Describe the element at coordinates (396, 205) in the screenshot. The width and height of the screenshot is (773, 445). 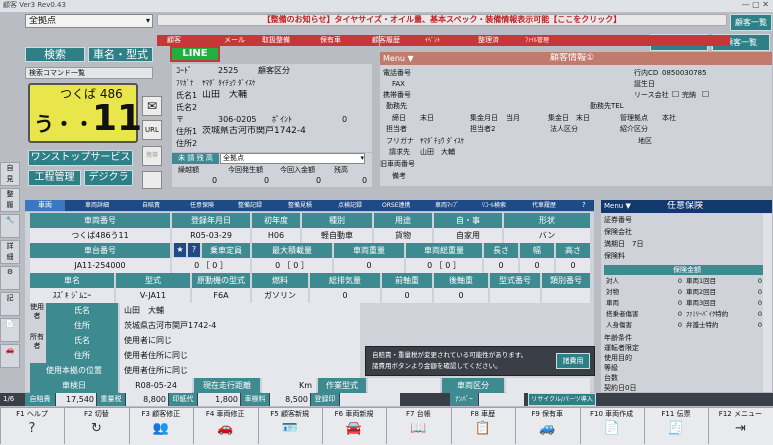
I see `tab-orse: ORSE連携` at that location.